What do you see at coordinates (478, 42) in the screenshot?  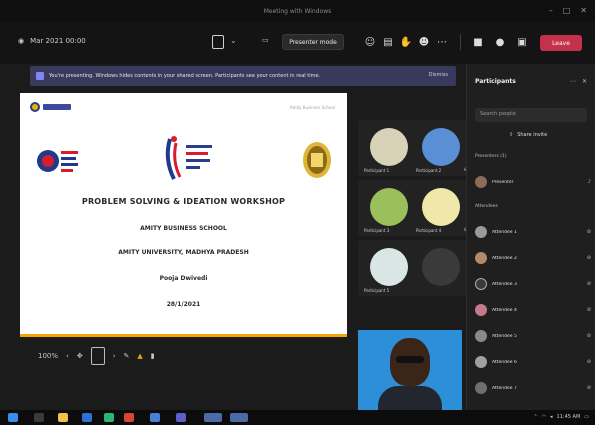 I see `camera-icon: ■` at bounding box center [478, 42].